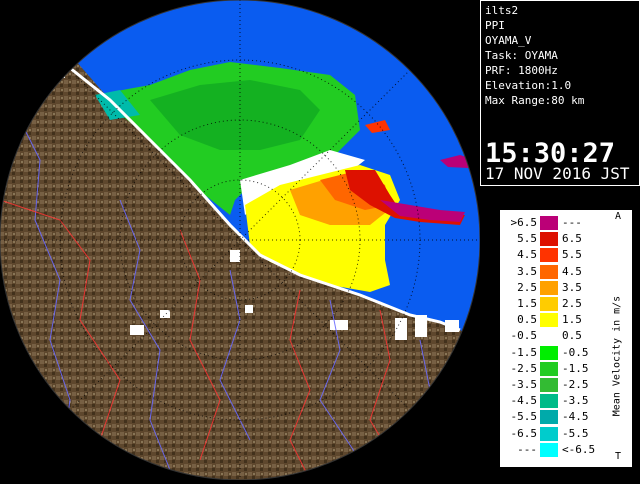 Image resolution: width=640 pixels, height=484 pixels. I want to click on legend-row: 4.5 5.5, so click(557, 255).